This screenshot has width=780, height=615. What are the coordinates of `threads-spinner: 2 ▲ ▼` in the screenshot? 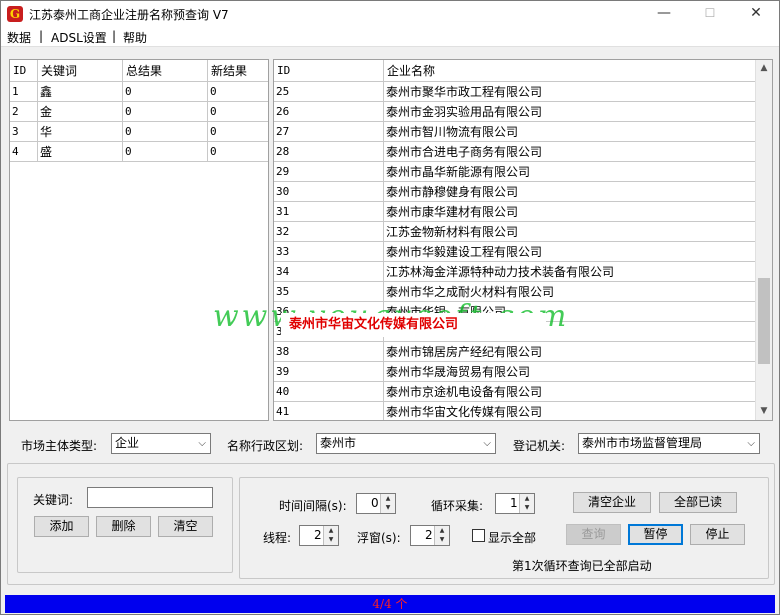 It's located at (319, 535).